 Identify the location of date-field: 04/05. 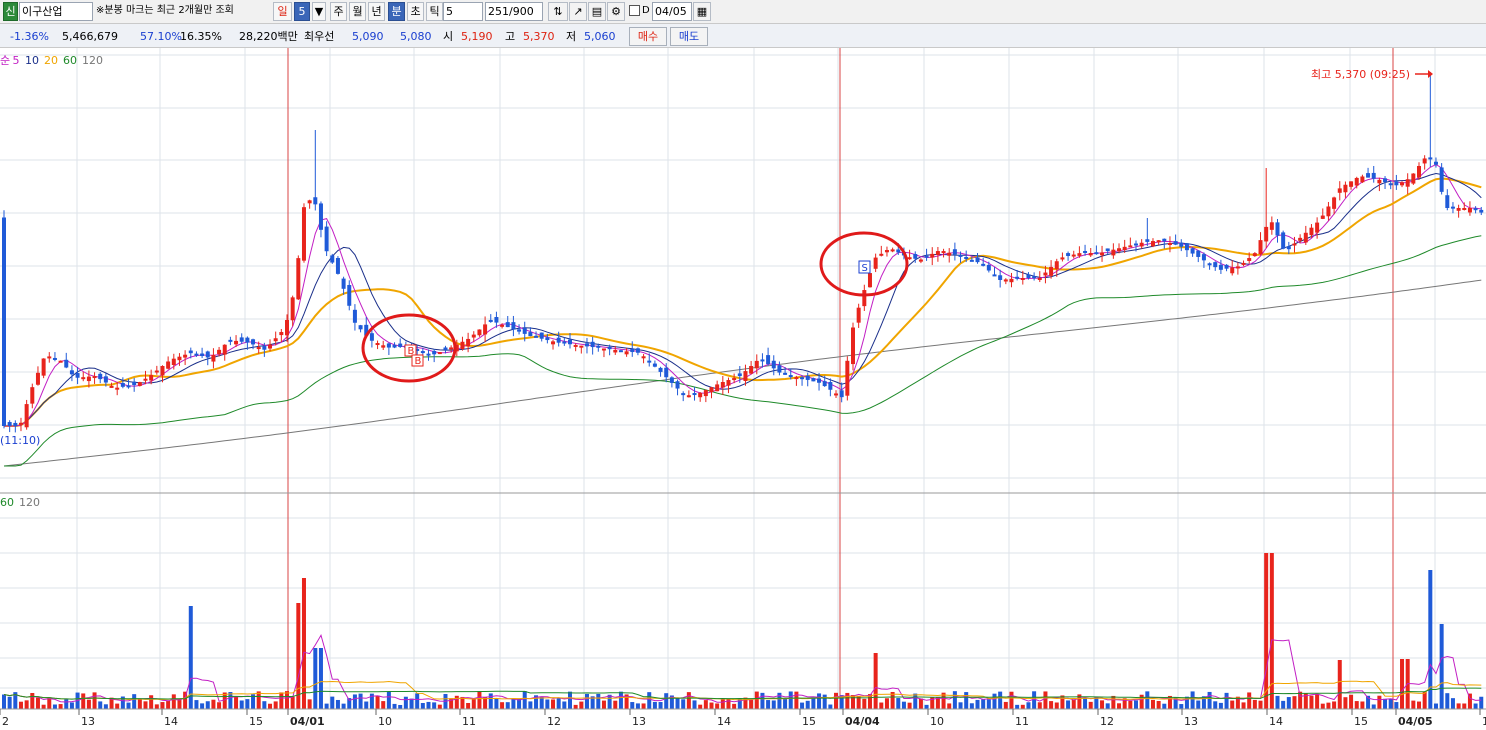
(672, 11).